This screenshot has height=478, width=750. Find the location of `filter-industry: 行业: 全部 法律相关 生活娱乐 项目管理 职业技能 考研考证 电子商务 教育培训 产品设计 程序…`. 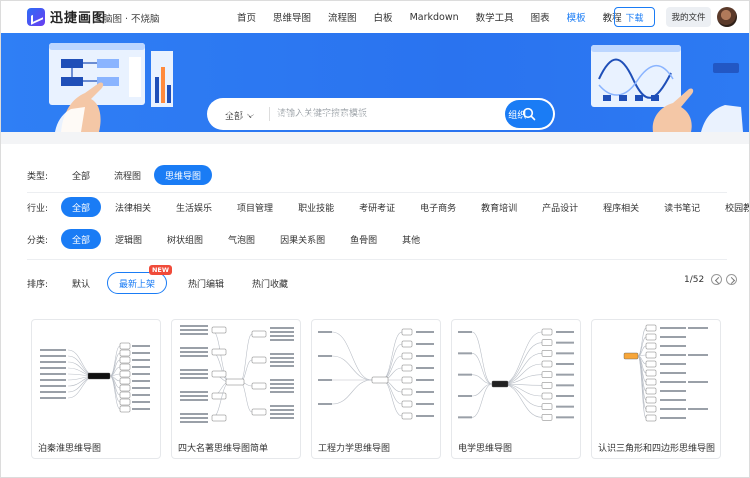

filter-industry: 行业: 全部 法律相关 生活娱乐 项目管理 职业技能 考研考证 电子商务 教育培训 产品设计 程序… is located at coordinates (388, 207).